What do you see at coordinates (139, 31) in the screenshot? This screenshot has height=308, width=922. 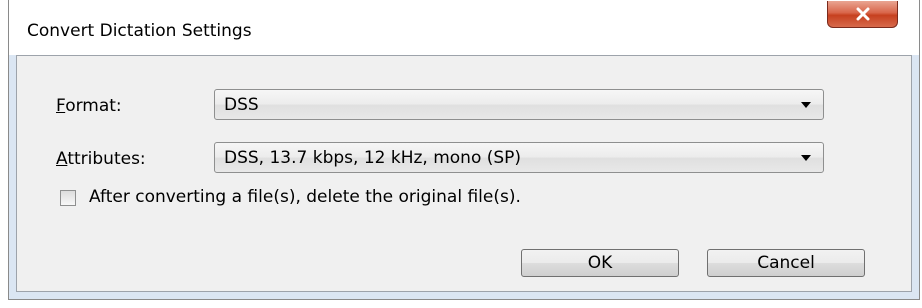 I see `window-title: Convert Dictation Settings` at bounding box center [139, 31].